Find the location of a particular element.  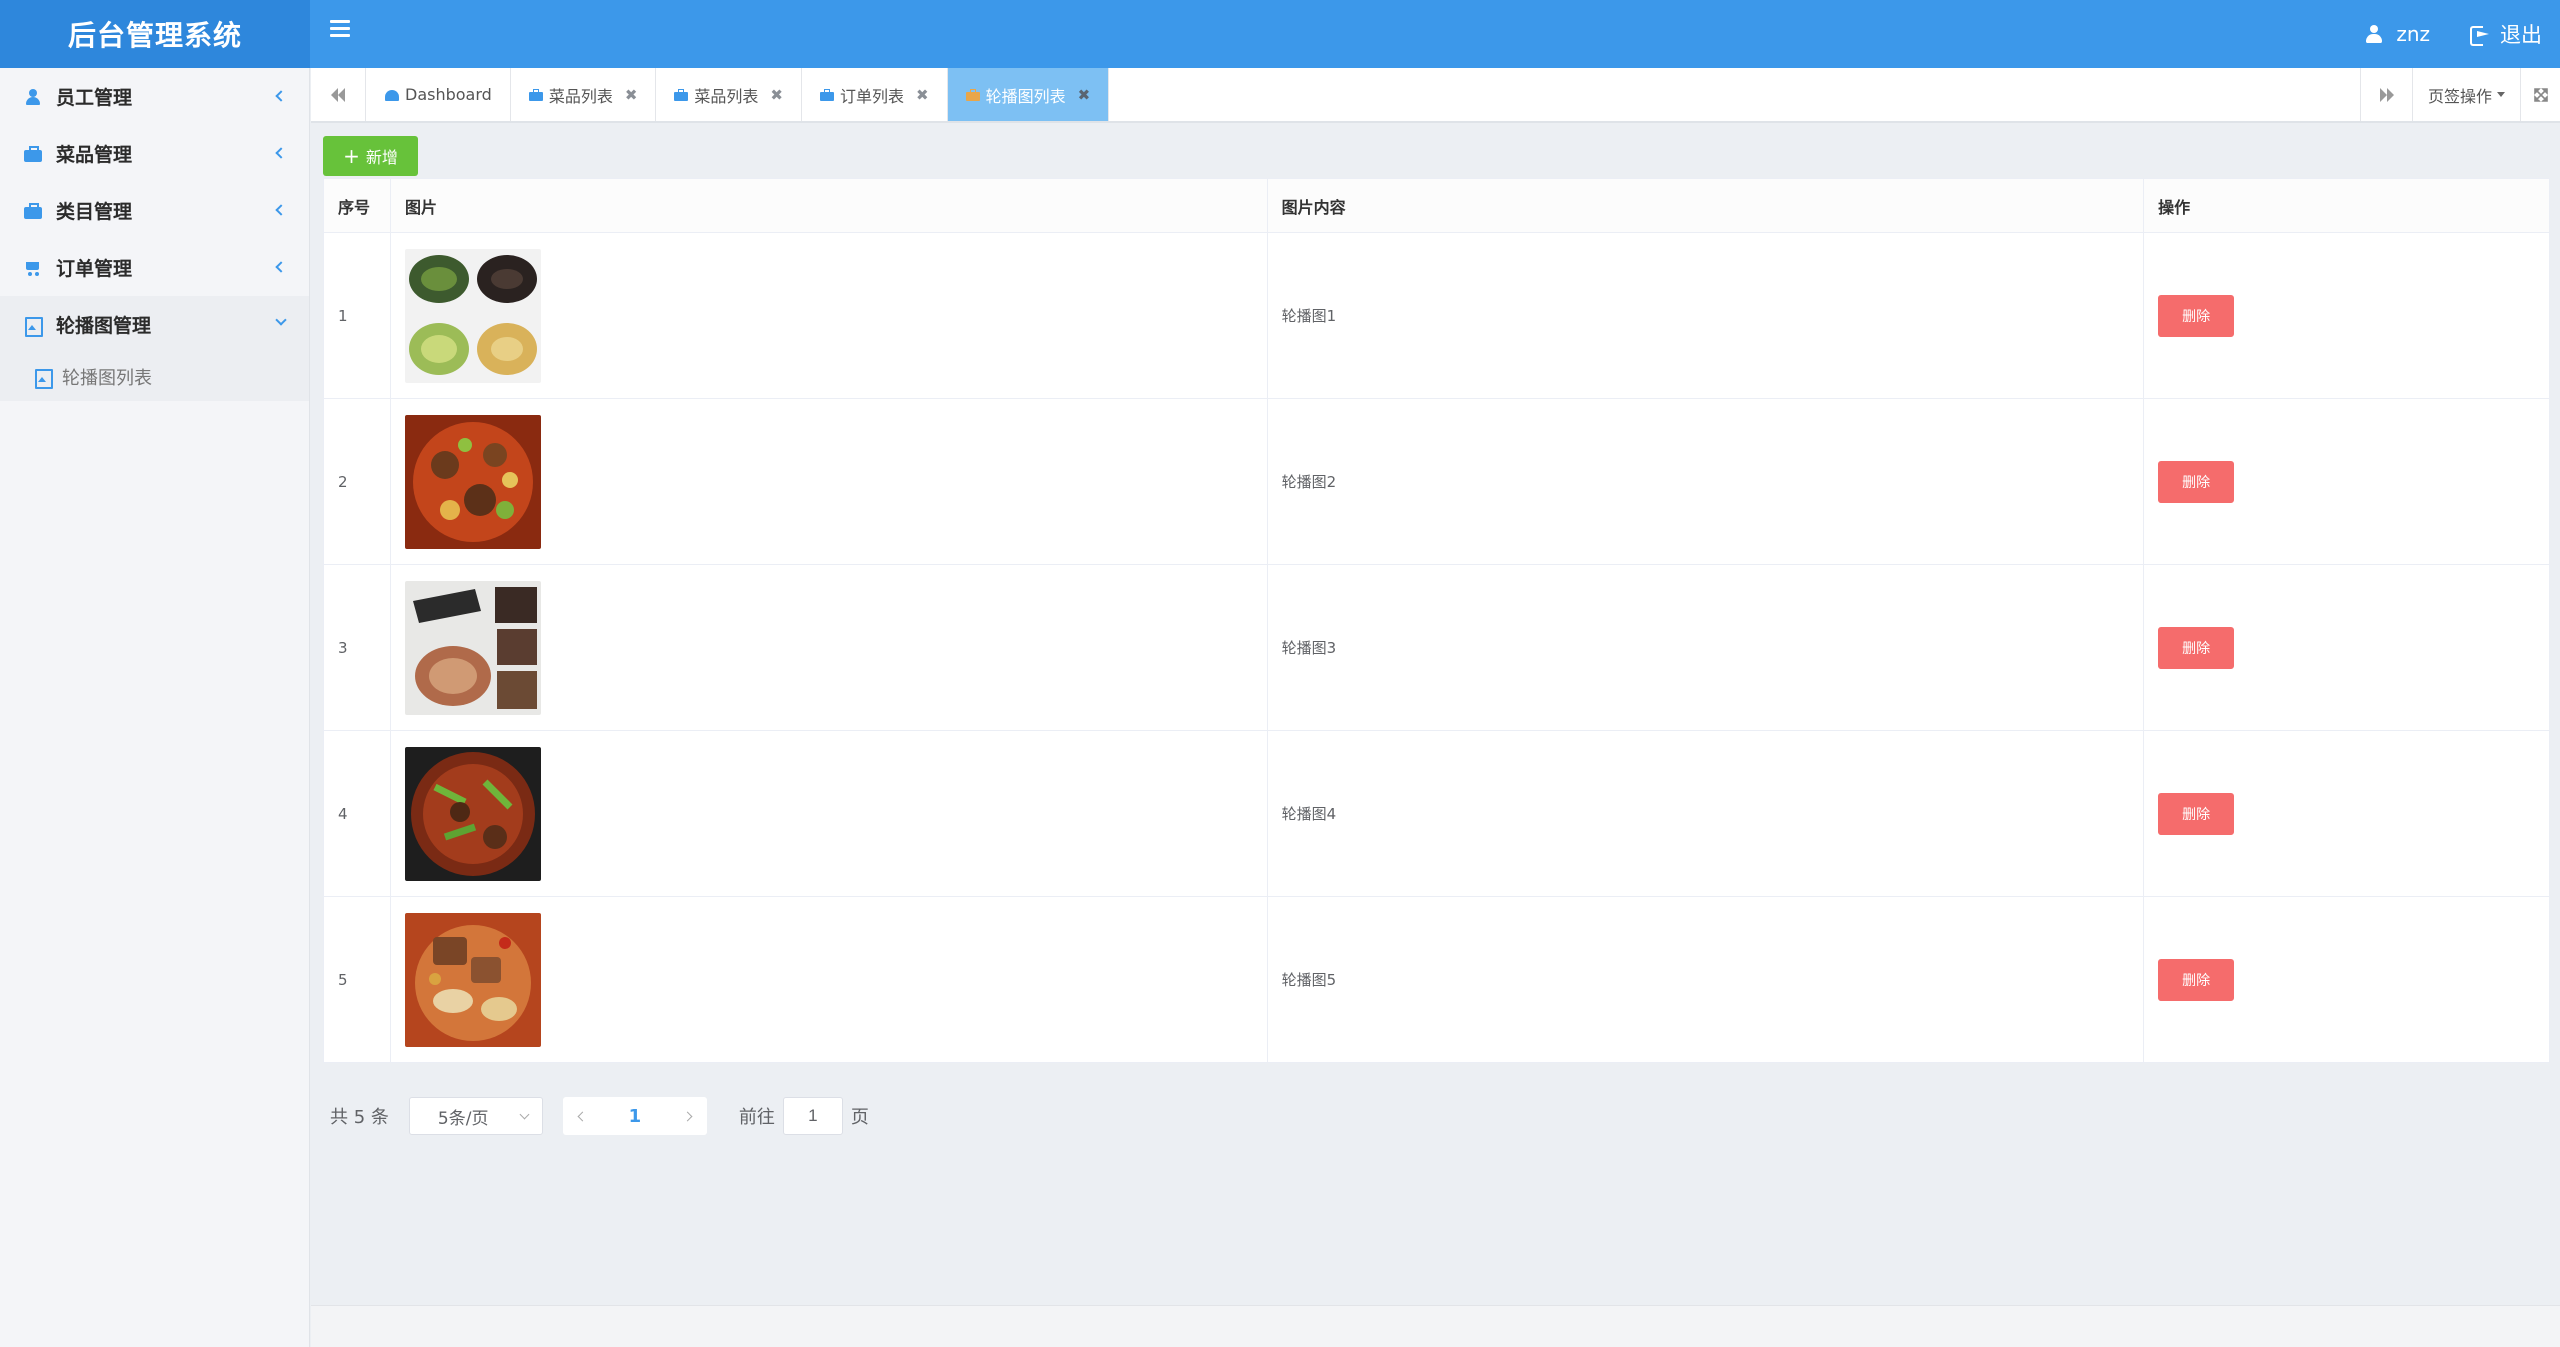

logout-label: 退出 is located at coordinates (2521, 35).